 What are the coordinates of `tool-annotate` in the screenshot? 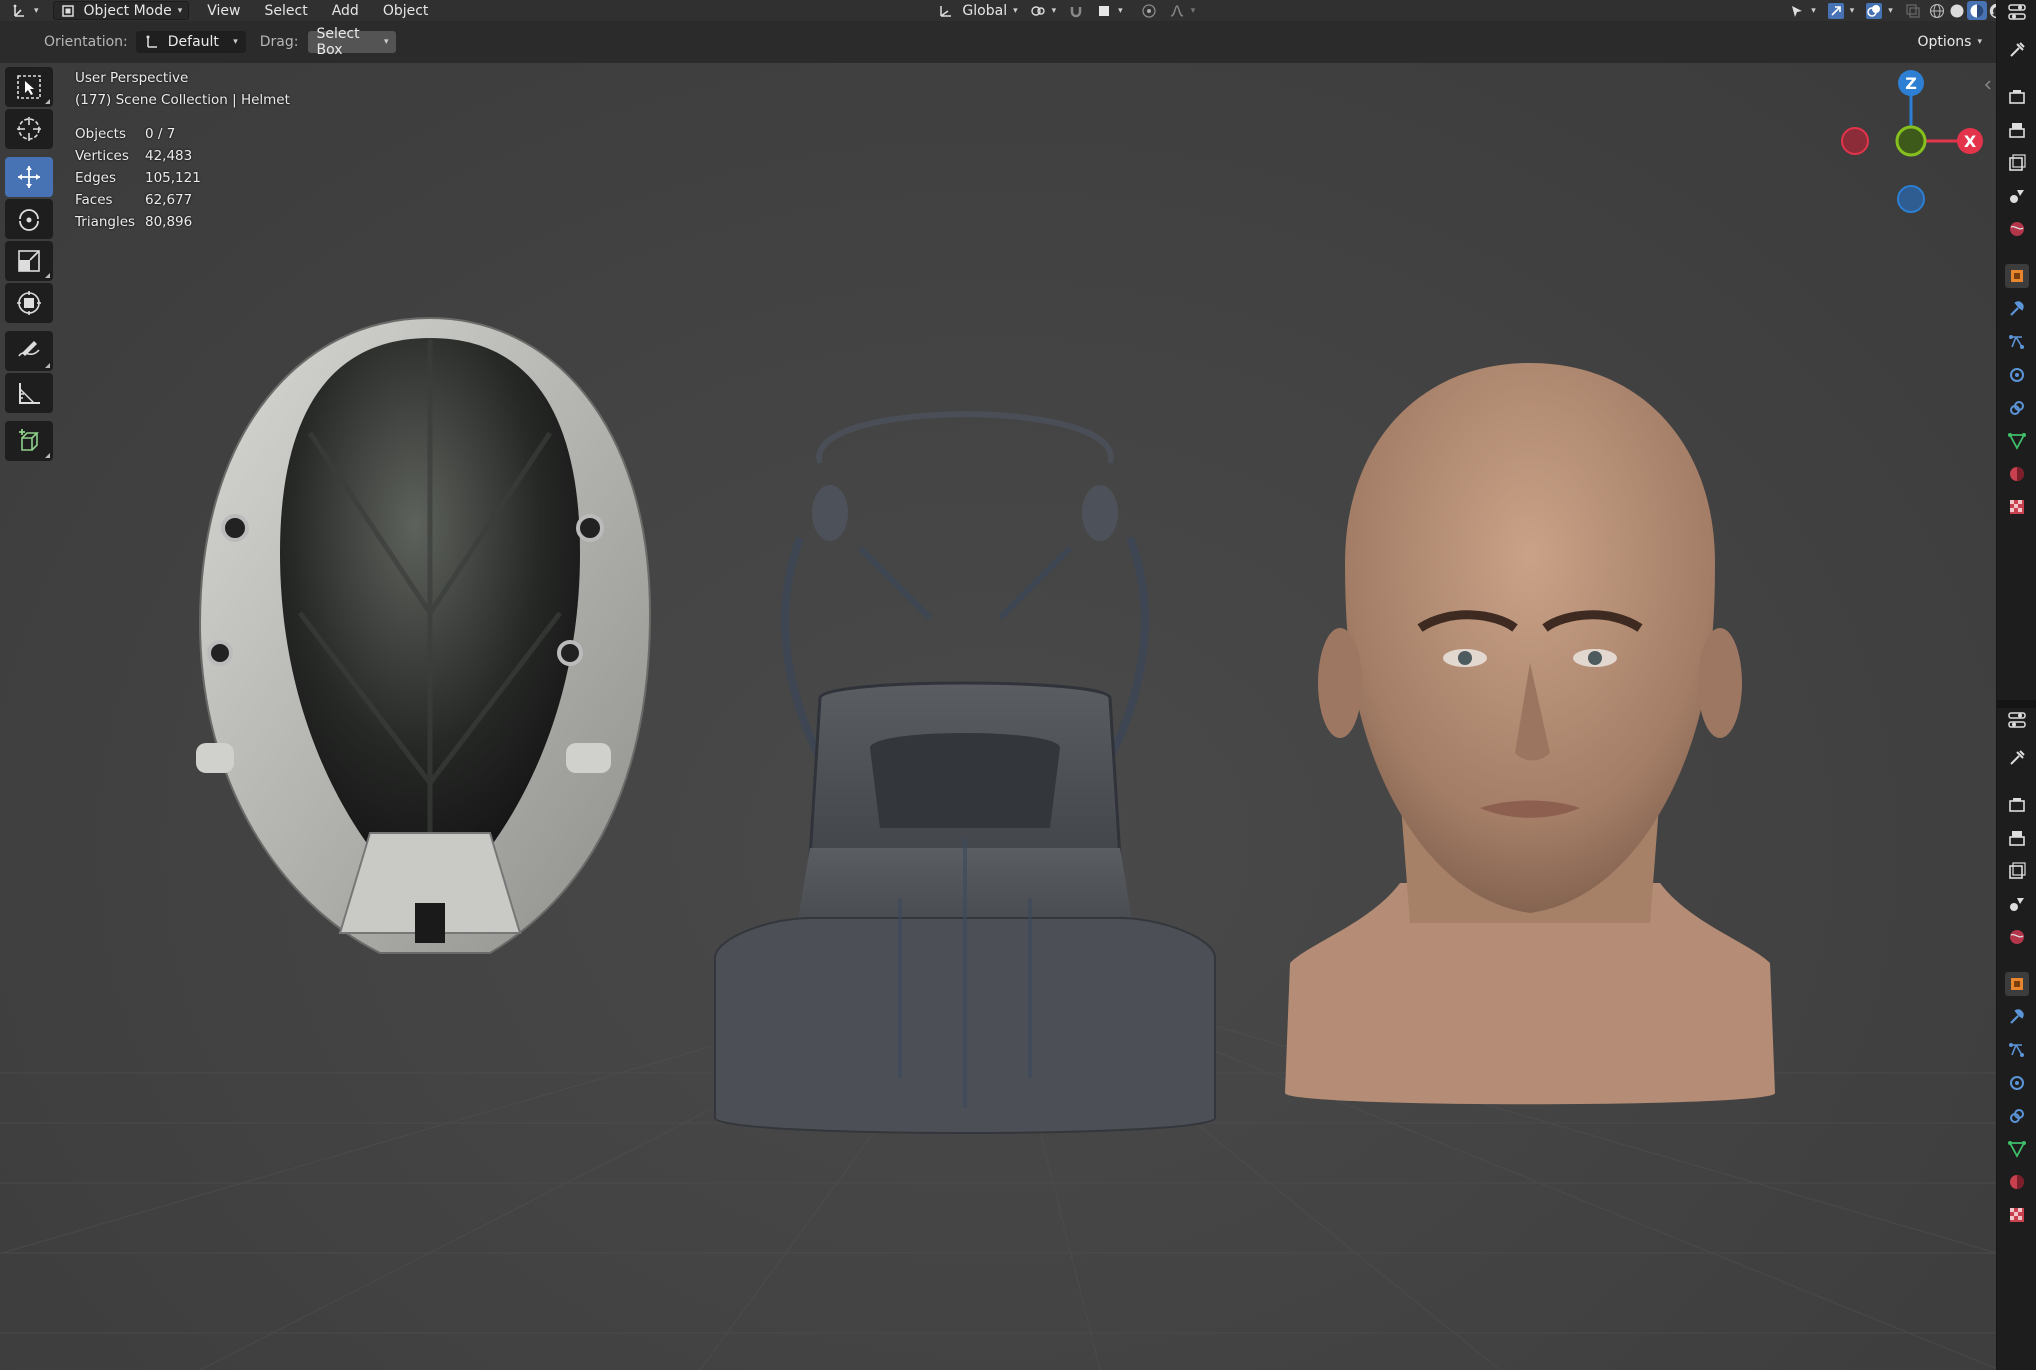 It's located at (29, 351).